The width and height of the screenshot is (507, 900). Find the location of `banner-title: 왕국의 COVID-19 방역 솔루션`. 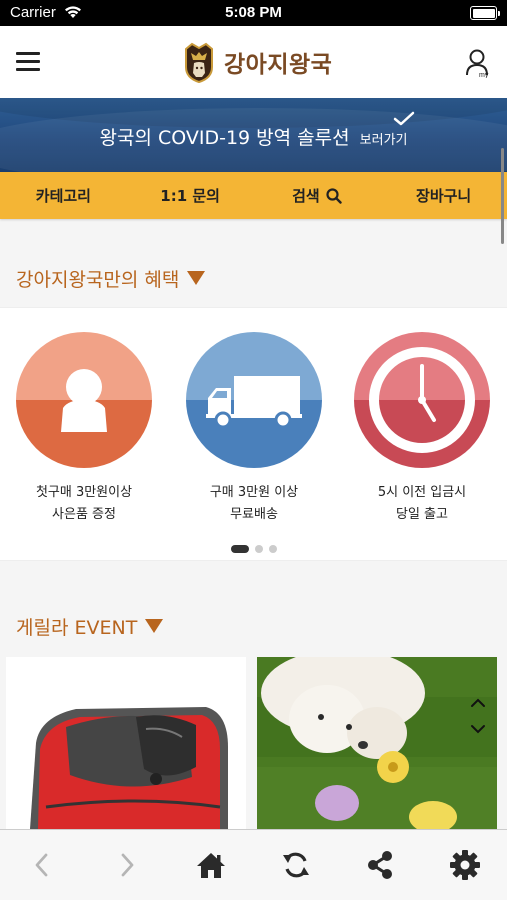

banner-title: 왕국의 COVID-19 방역 솔루션 is located at coordinates (224, 138).